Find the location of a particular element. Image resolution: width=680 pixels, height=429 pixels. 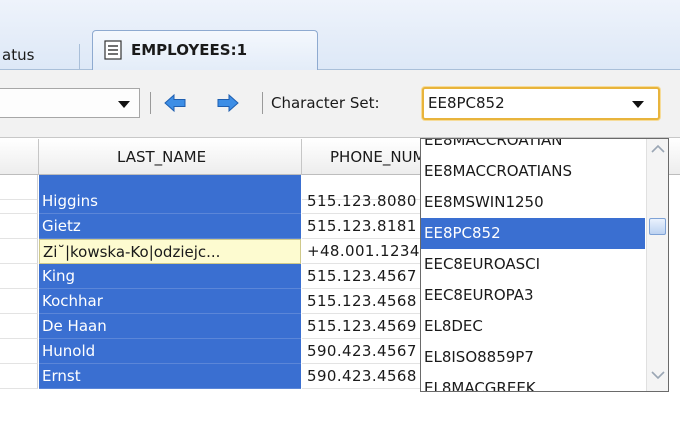

charset-option: EL8ISO8859P7 is located at coordinates (533, 357).